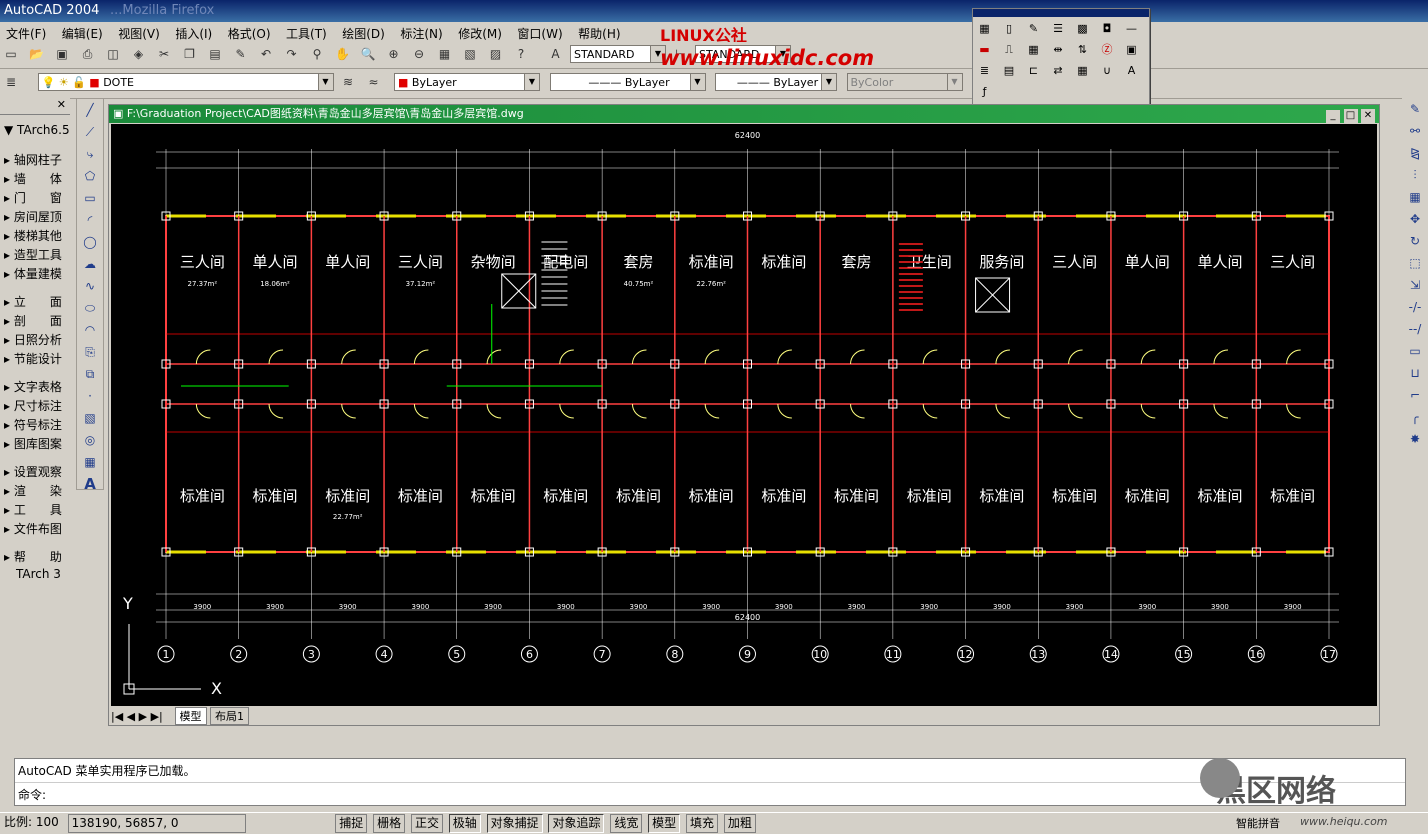 The height and width of the screenshot is (834, 1428). Describe the element at coordinates (627, 82) in the screenshot. I see `linetype-select: ——— ByLayer ▼` at that location.